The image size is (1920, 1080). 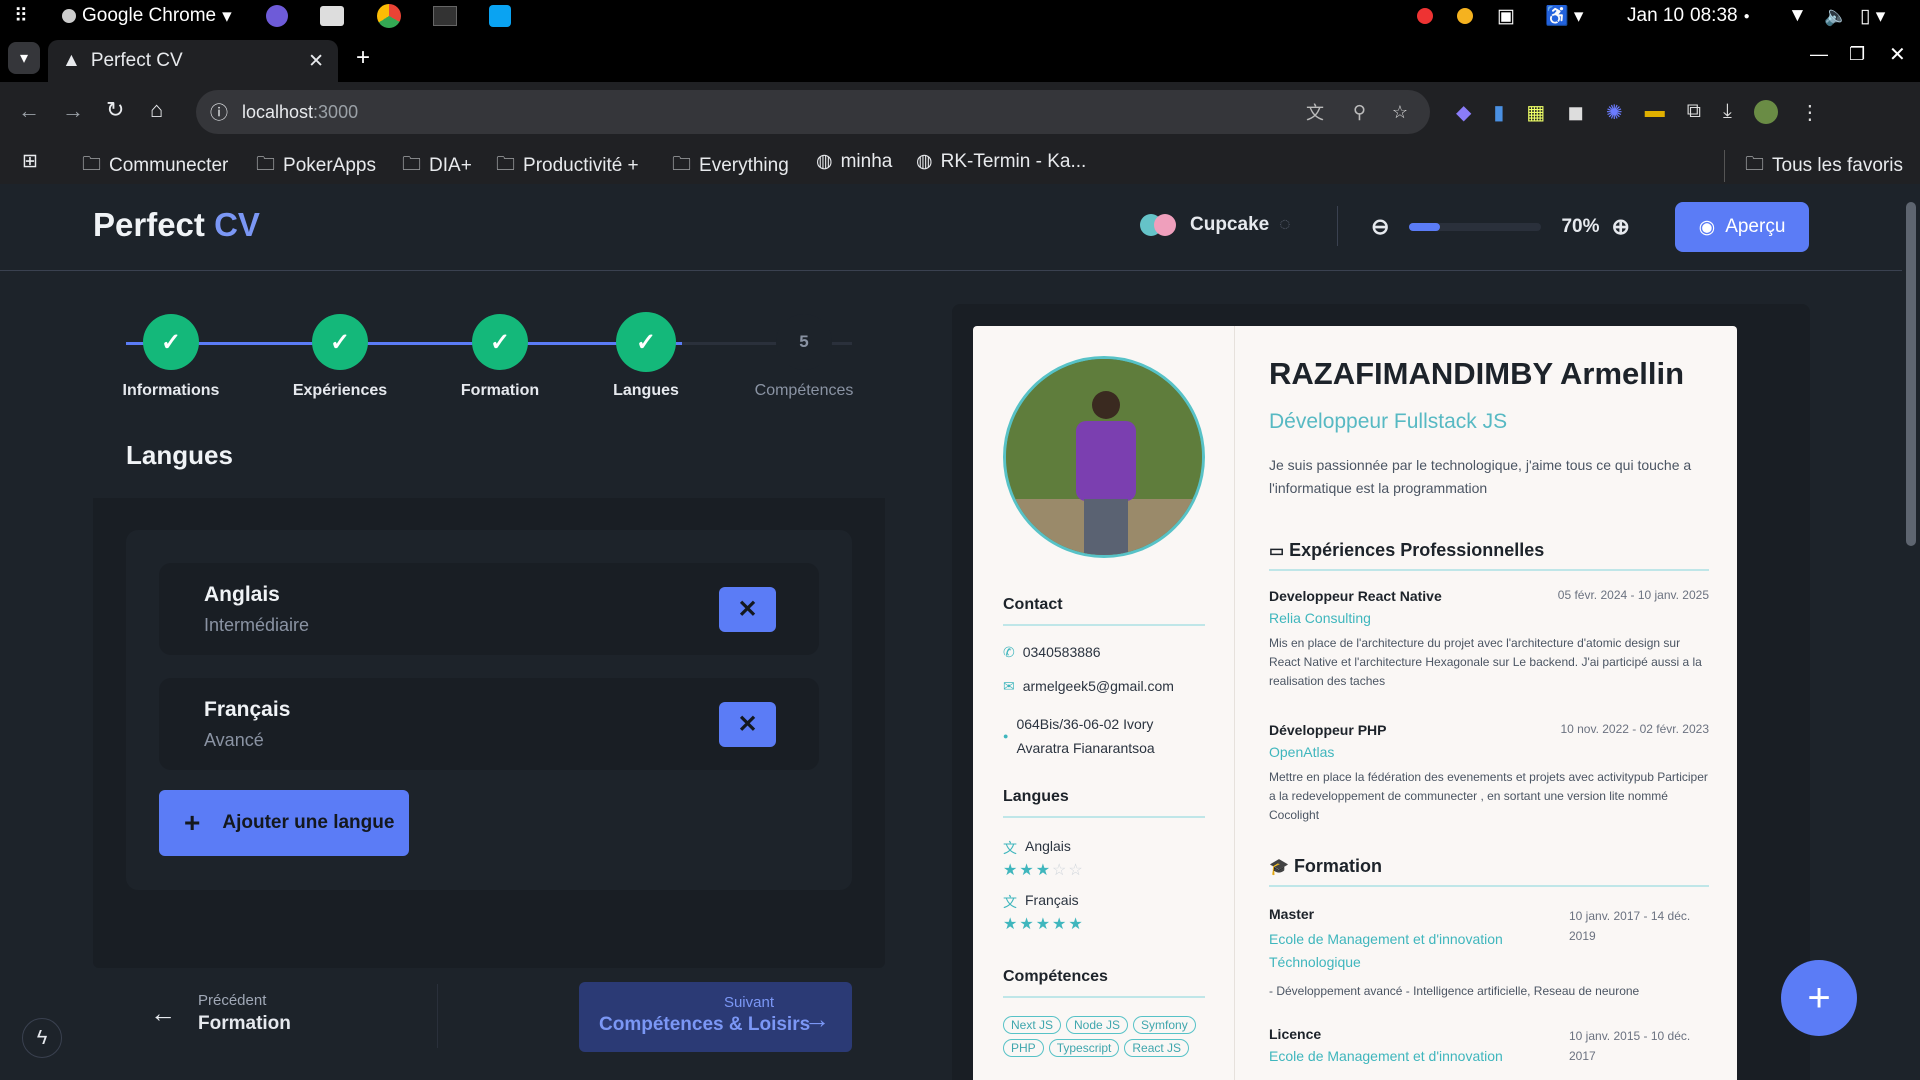 What do you see at coordinates (227, 16) in the screenshot?
I see `chevron-down-icon: ▾` at bounding box center [227, 16].